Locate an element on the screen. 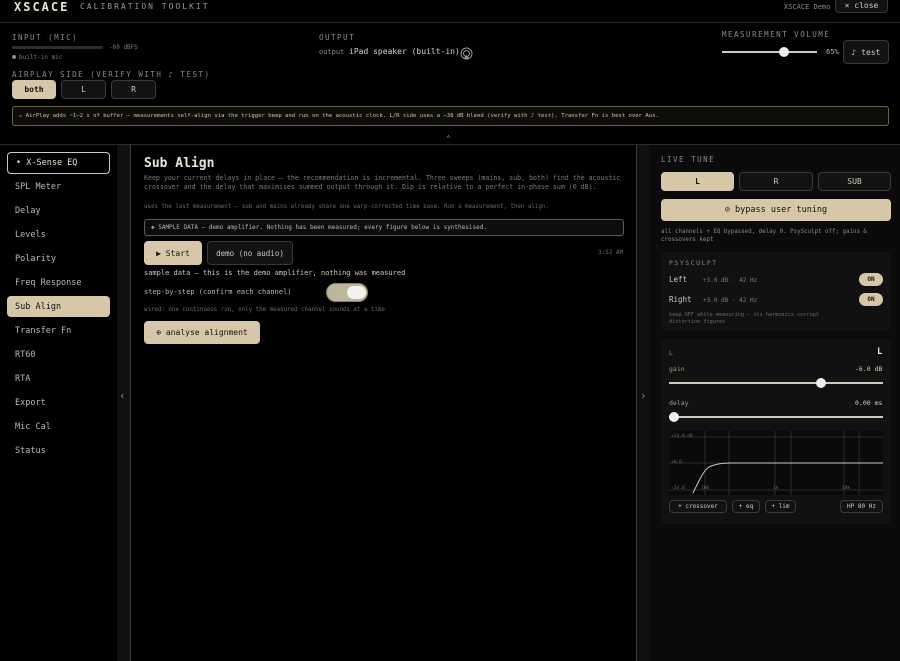 This screenshot has height=661, width=900. live-tab-sub: SUB is located at coordinates (854, 181).